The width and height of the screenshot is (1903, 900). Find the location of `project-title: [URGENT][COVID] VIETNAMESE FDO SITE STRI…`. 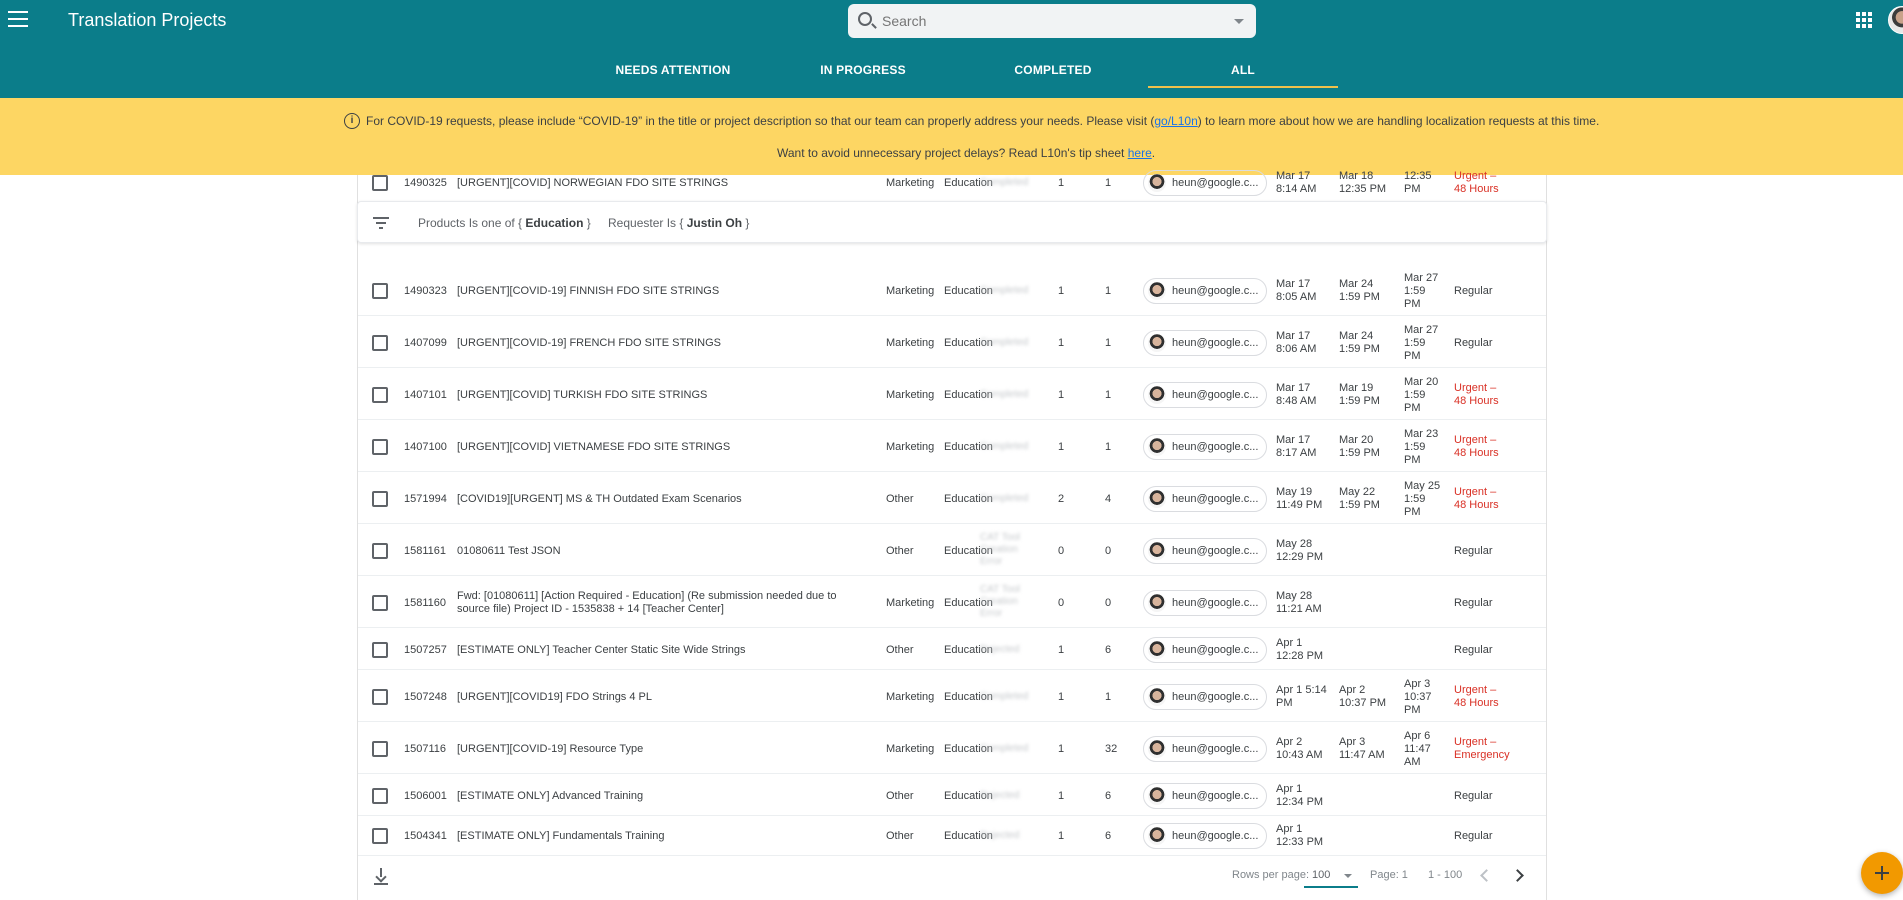

project-title: [URGENT][COVID] VIETNAMESE FDO SITE STRI… is located at coordinates (653, 447).